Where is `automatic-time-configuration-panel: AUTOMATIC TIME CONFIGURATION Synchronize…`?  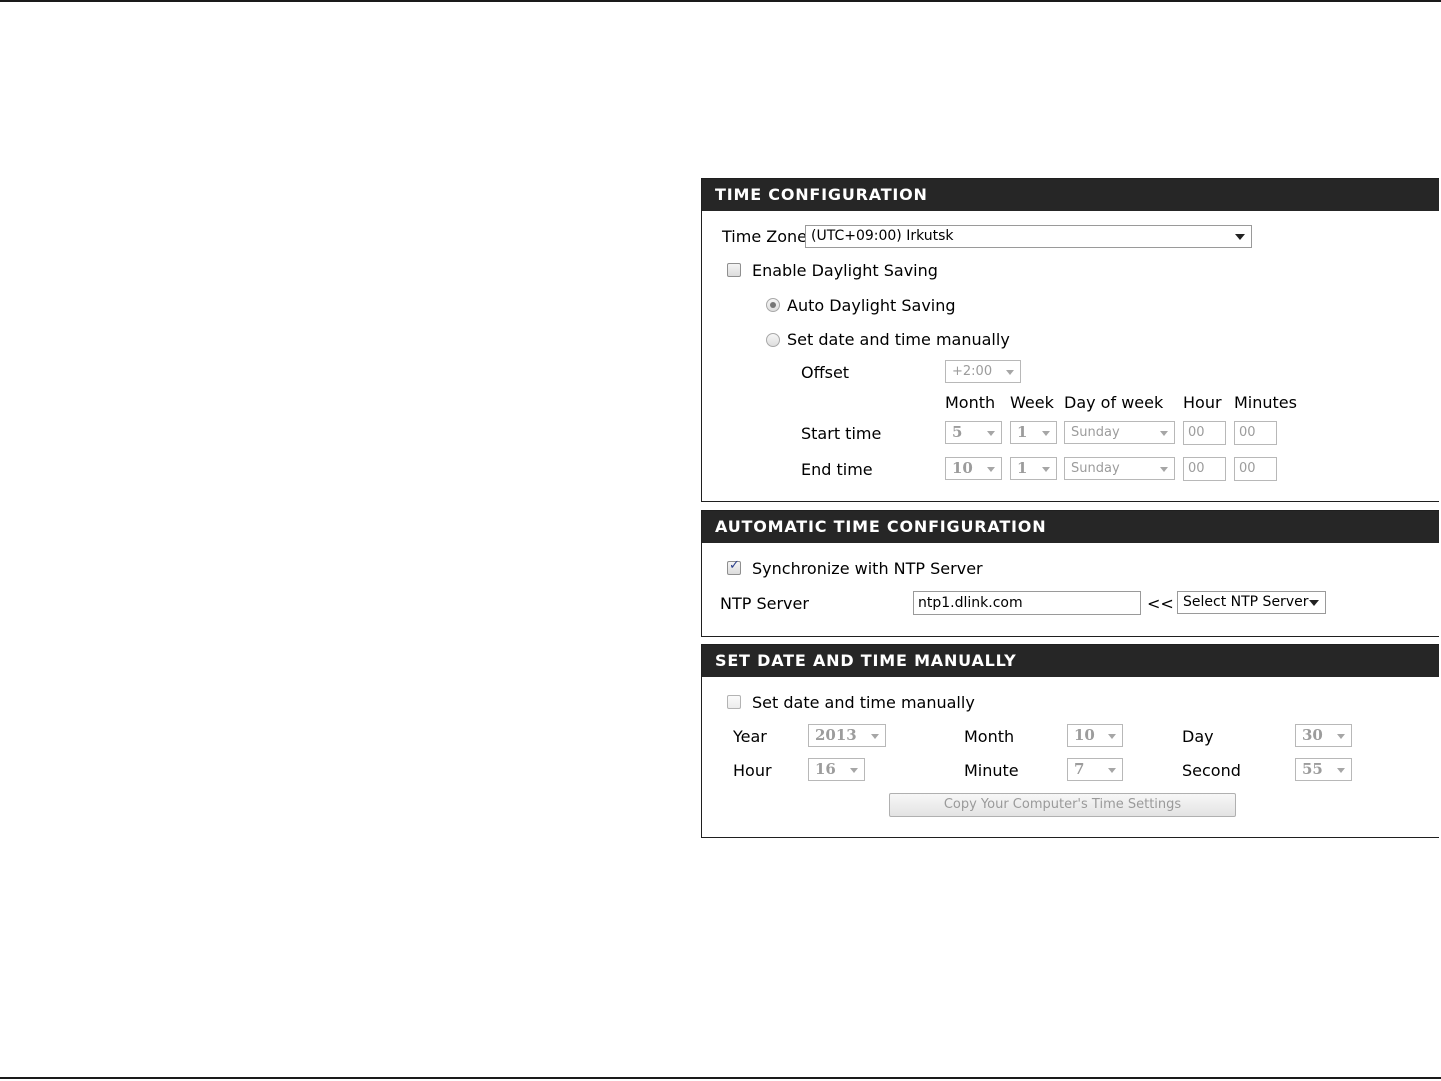
automatic-time-configuration-panel: AUTOMATIC TIME CONFIGURATION Synchronize… is located at coordinates (1070, 573).